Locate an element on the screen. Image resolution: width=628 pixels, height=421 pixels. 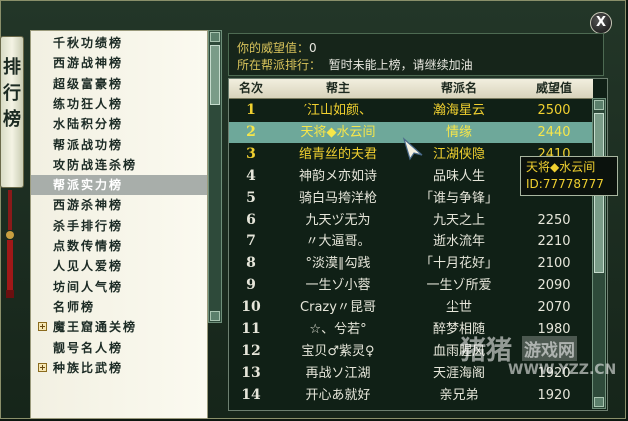
prestige-line: 你的威望值：0 is located at coordinates (277, 47).